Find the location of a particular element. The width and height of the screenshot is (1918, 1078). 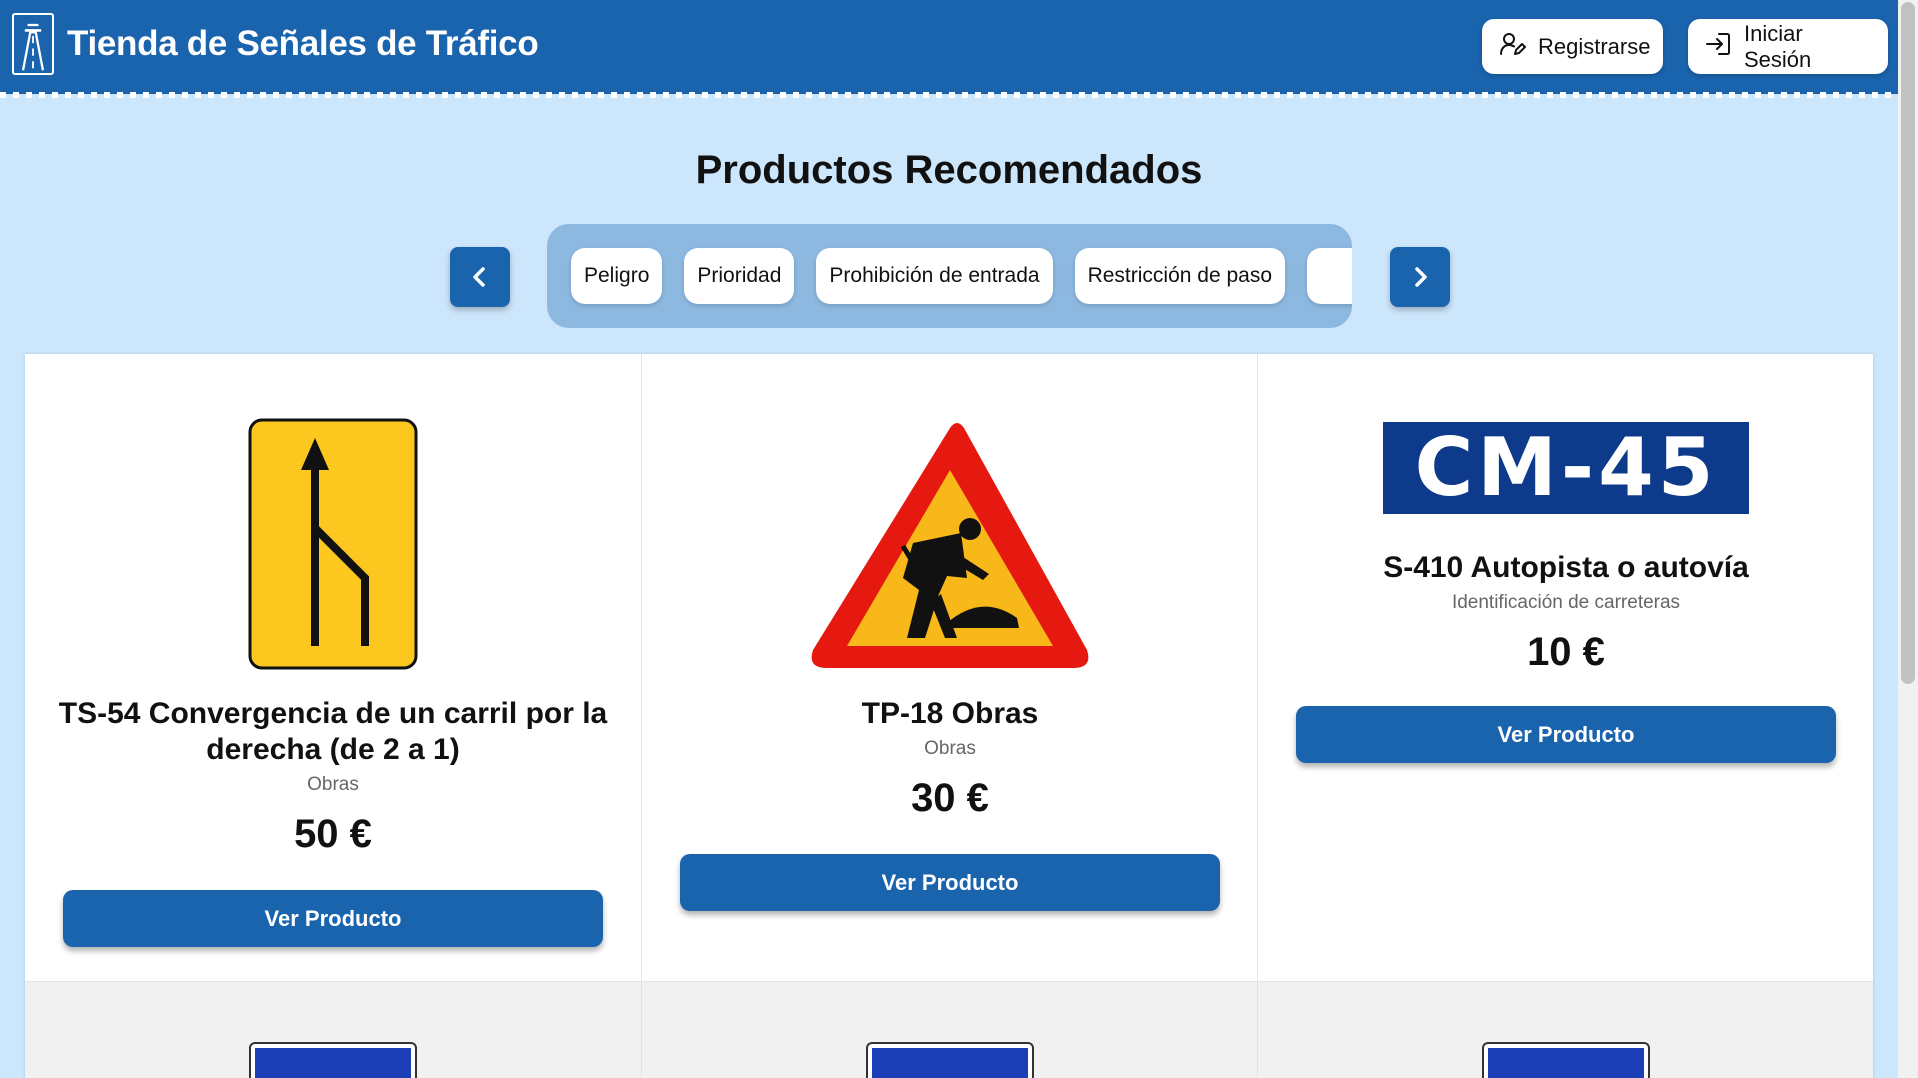

register-label: Registrarse is located at coordinates (1594, 46).